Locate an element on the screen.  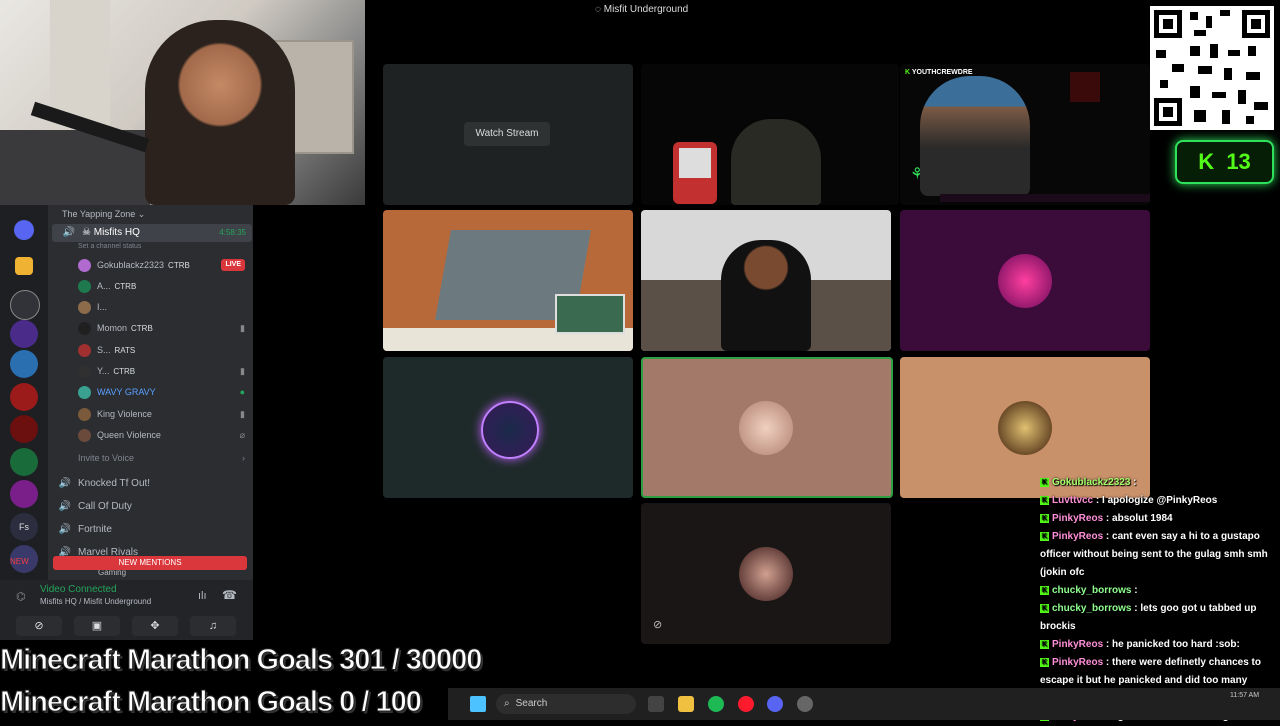
voice-channel: 🔊 Knocked Tf Out! is located at coordinates (155, 484).